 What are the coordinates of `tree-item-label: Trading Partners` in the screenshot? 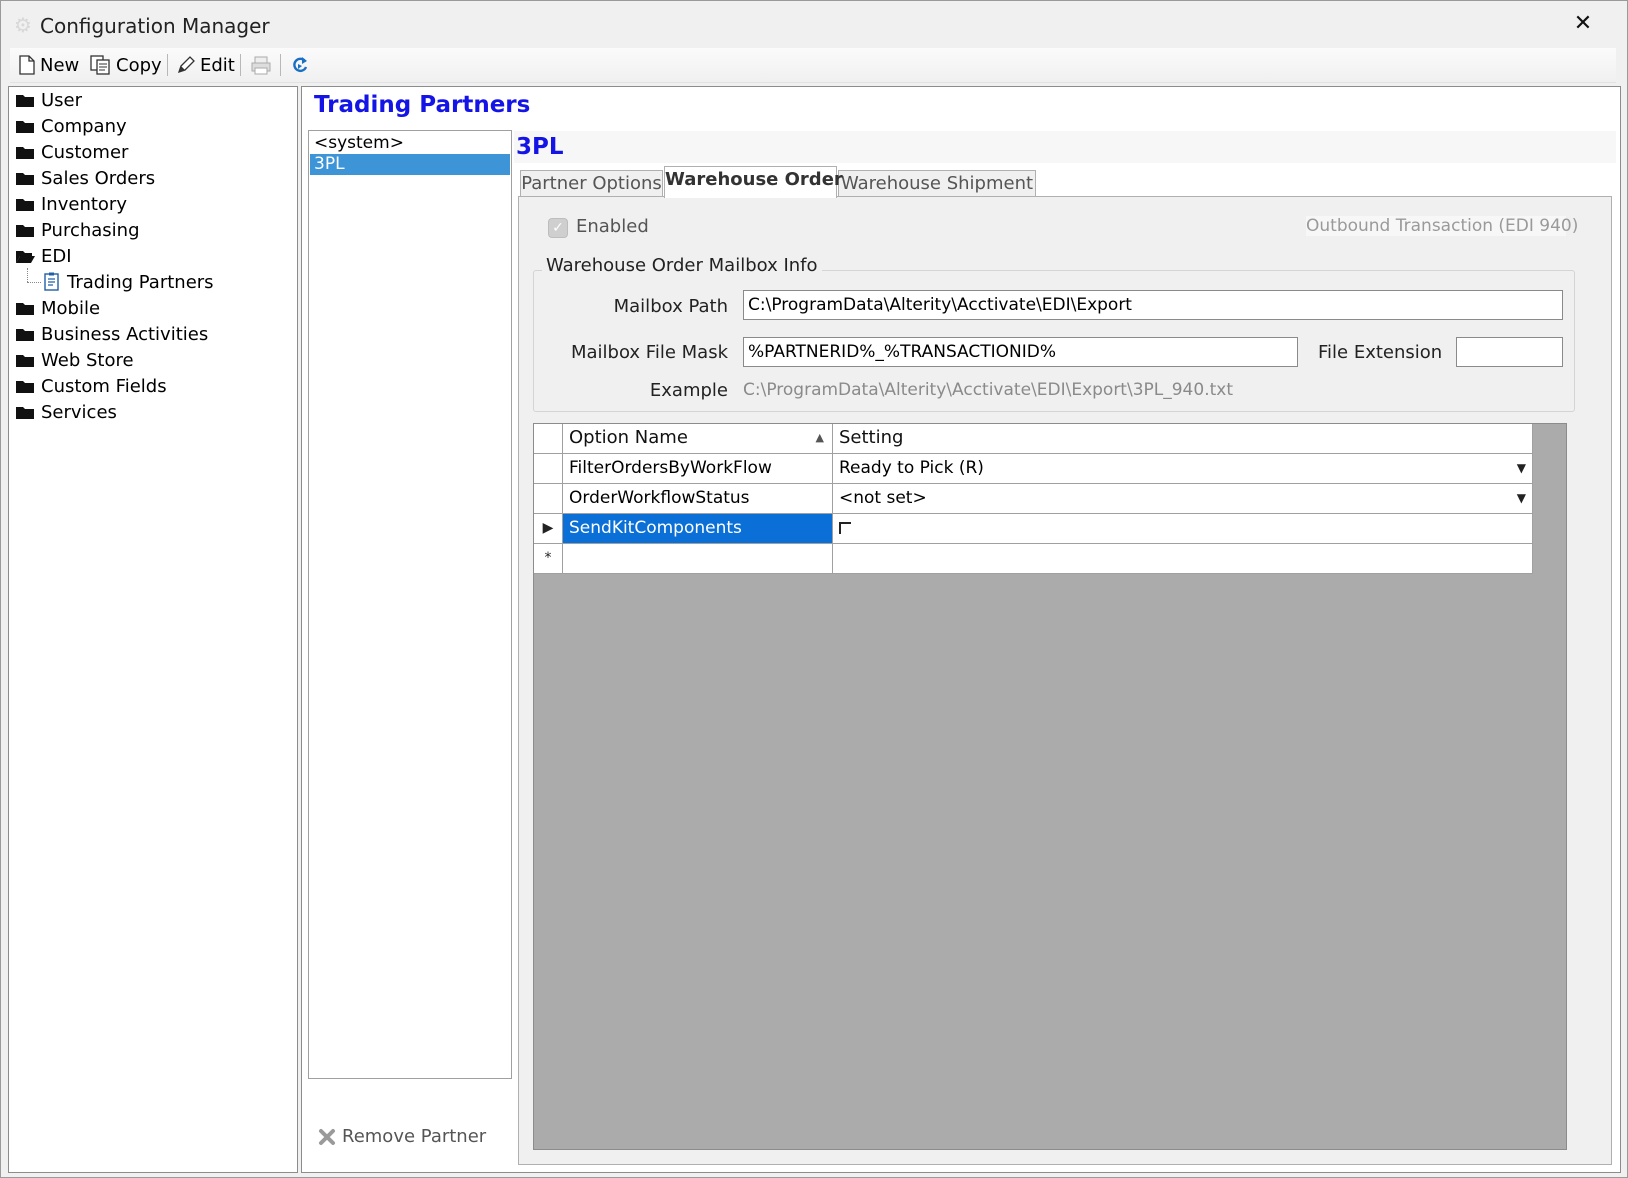 It's located at (140, 282).